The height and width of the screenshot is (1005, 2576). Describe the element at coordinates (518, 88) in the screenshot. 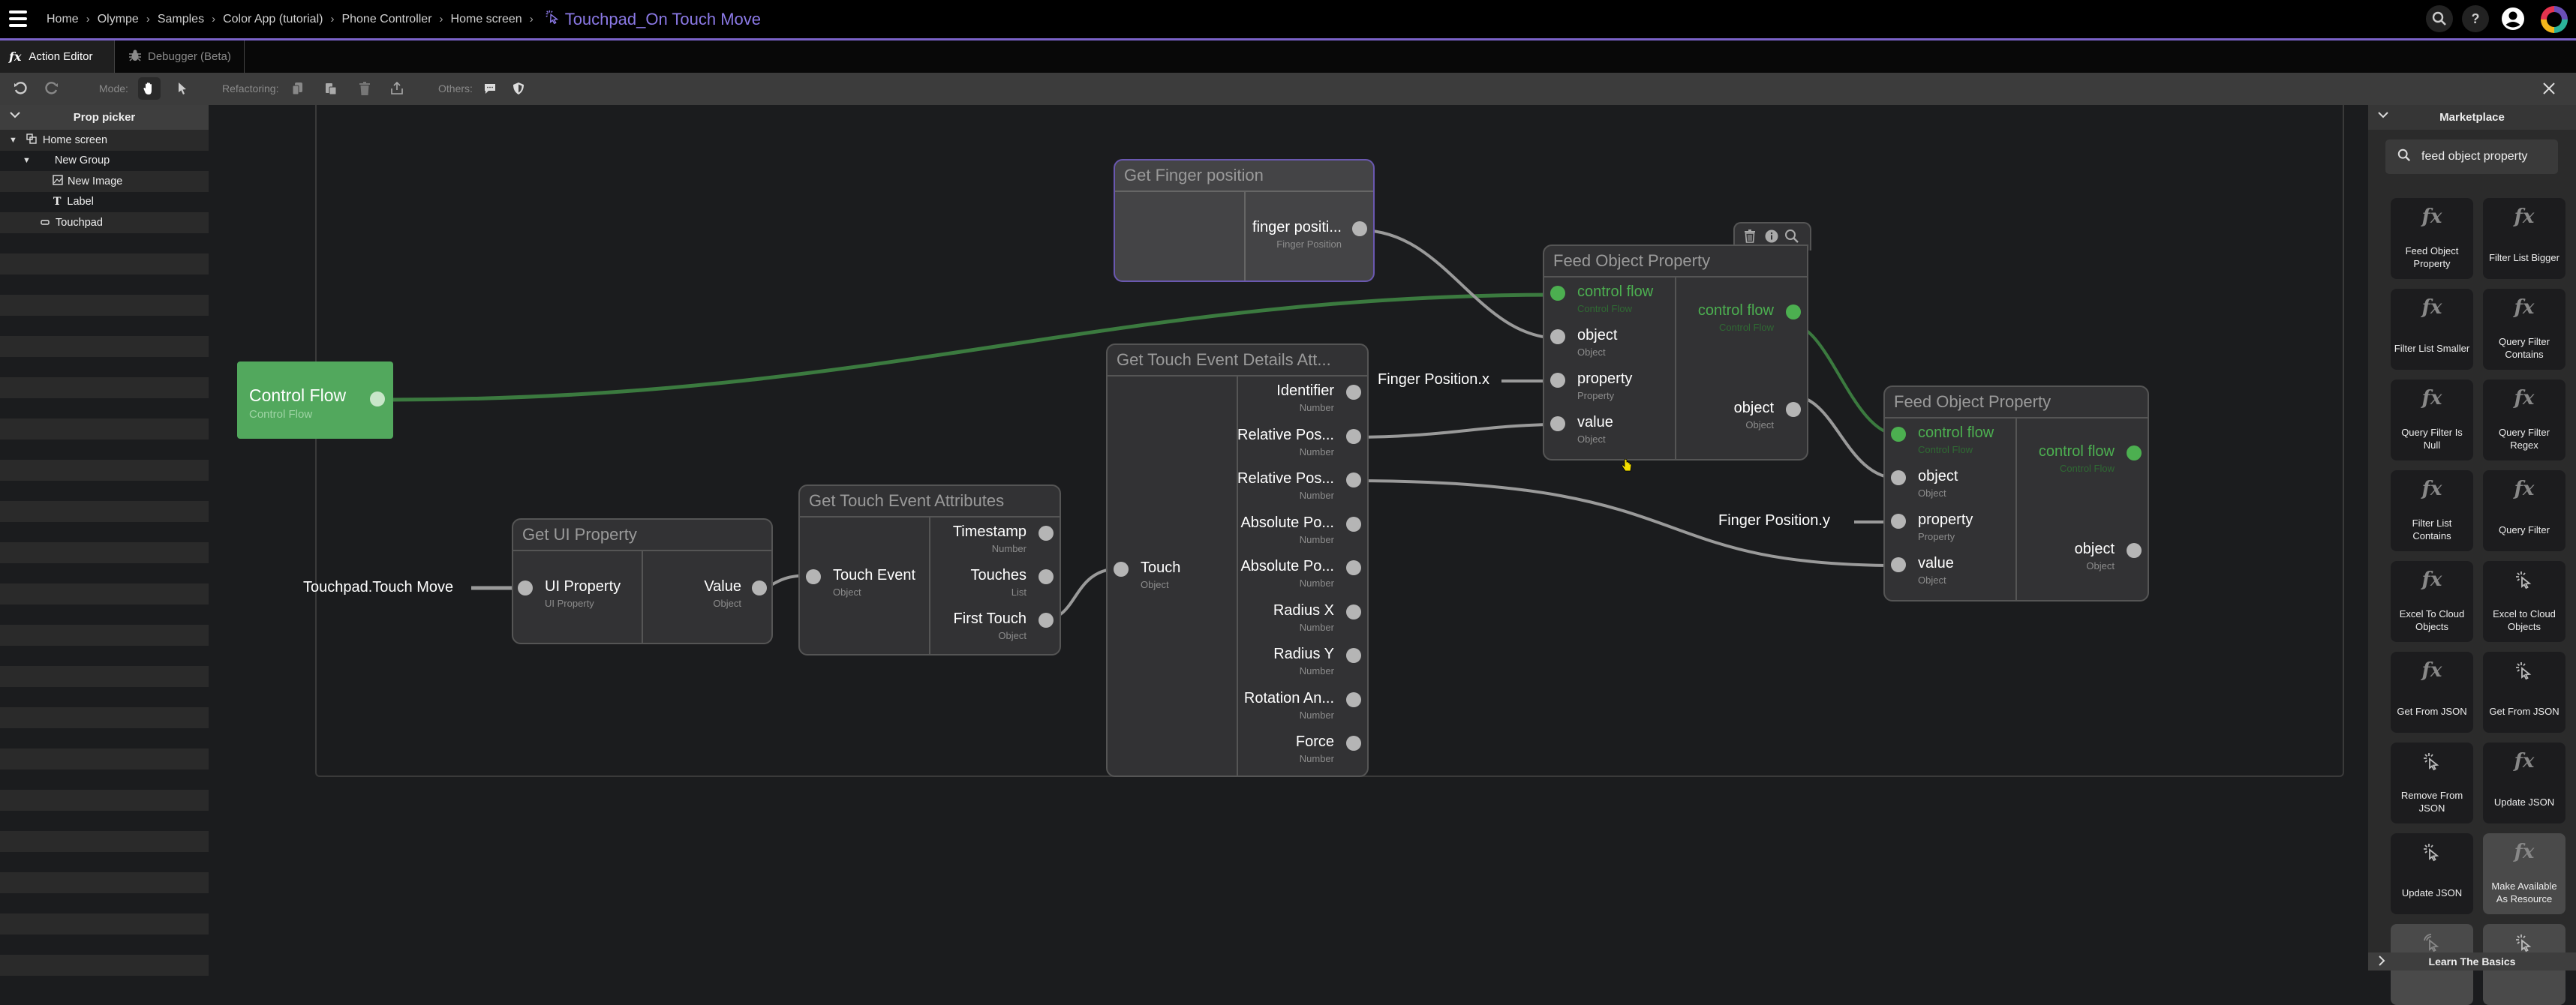

I see `shield-icon` at that location.